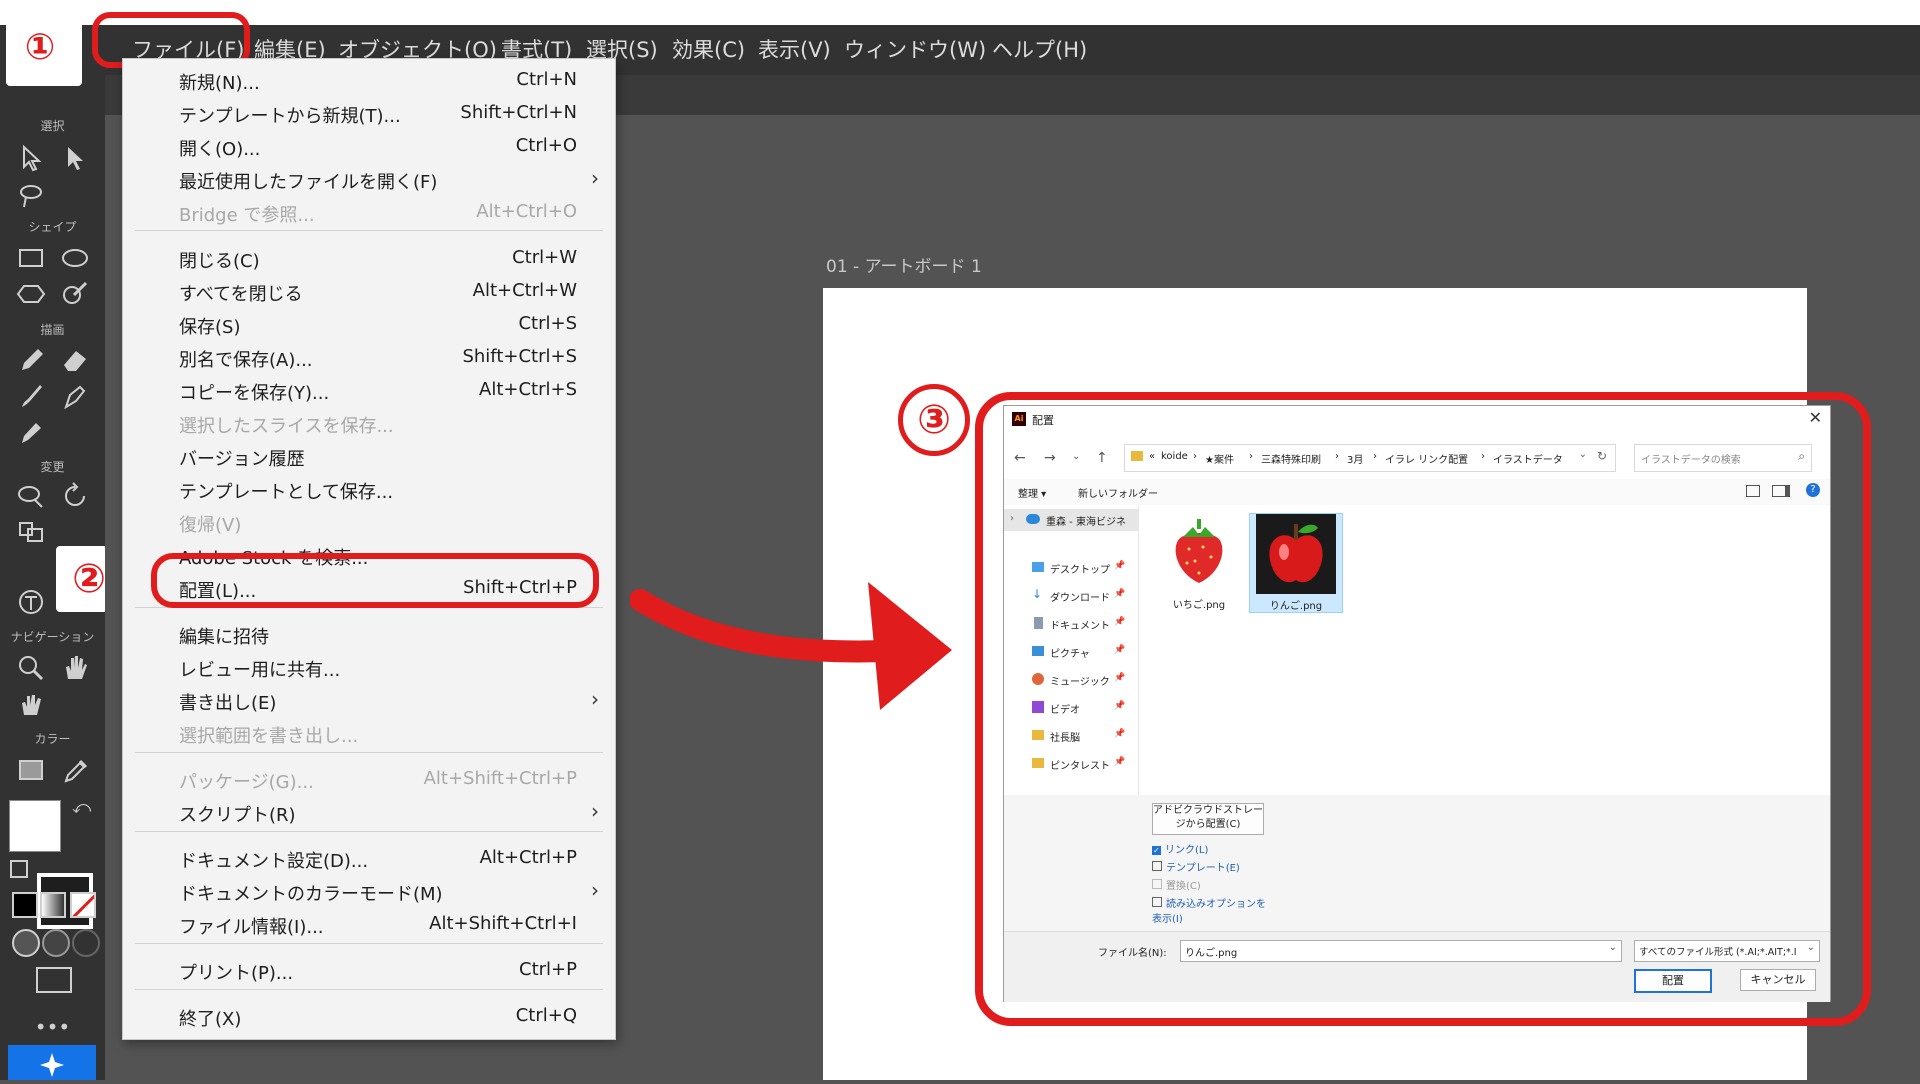 The width and height of the screenshot is (1920, 1084). I want to click on rotate-view-tool-icon, so click(31, 704).